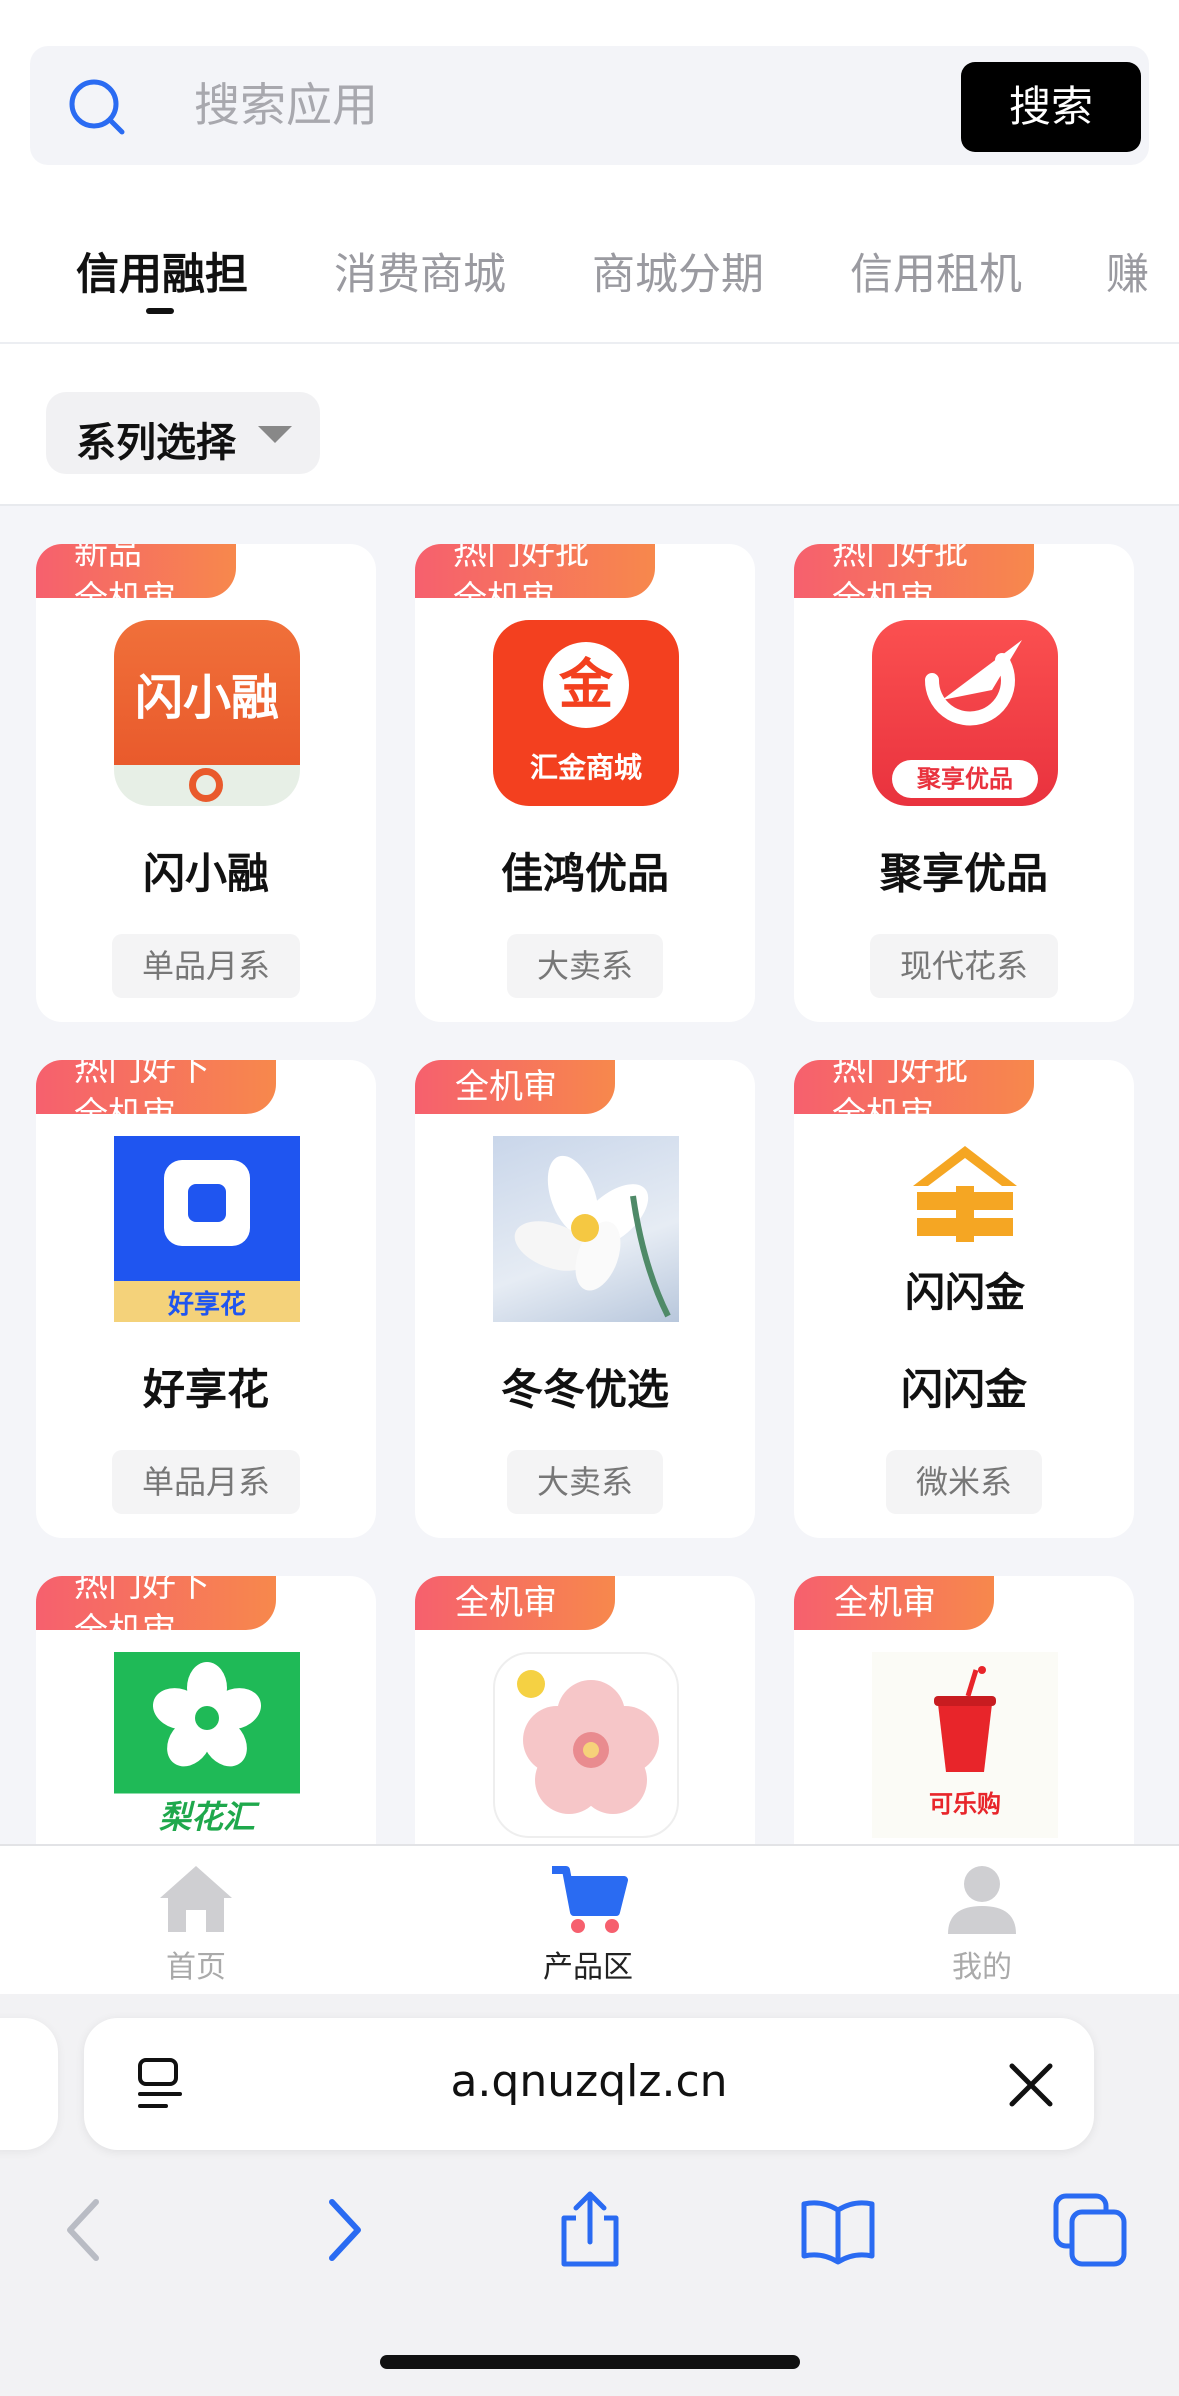 This screenshot has width=1179, height=2396. I want to click on nav-mine-label: 我的, so click(982, 1967).